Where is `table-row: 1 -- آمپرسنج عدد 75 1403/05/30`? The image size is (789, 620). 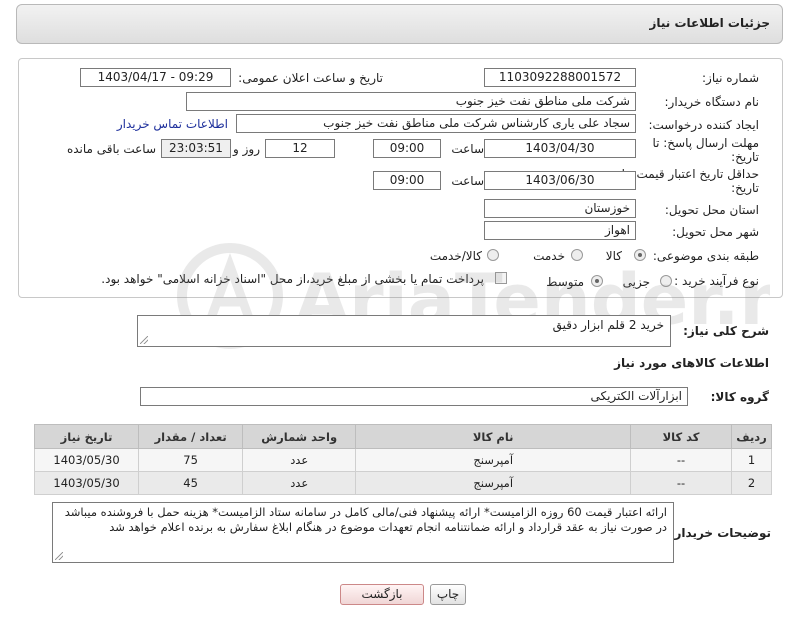 table-row: 1 -- آمپرسنج عدد 75 1403/05/30 is located at coordinates (402, 460).